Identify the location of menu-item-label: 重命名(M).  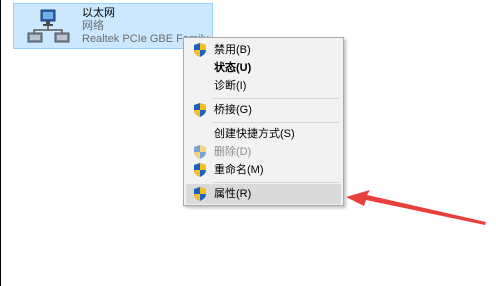
(239, 170).